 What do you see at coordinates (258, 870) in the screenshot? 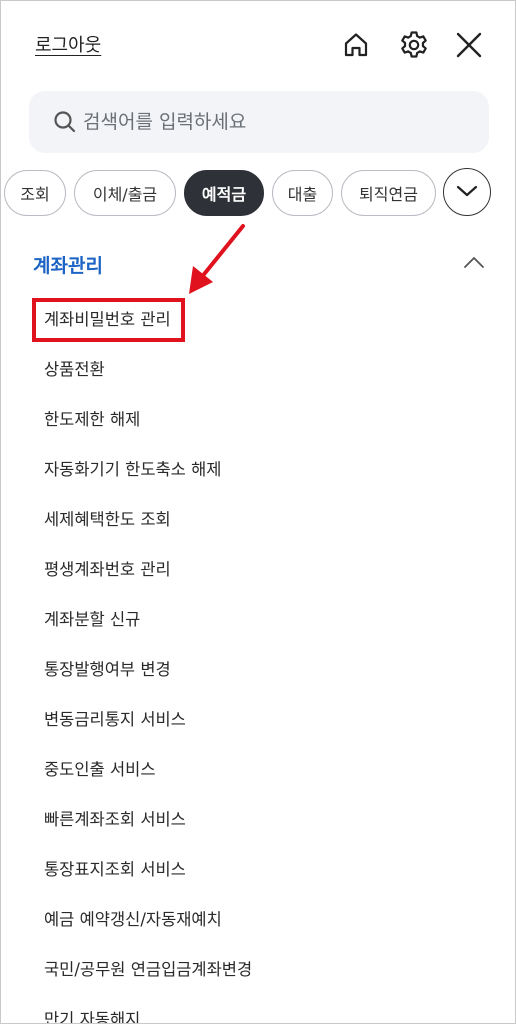
I see `menu-item-passbook-cover: 통장표지조회 서비스` at bounding box center [258, 870].